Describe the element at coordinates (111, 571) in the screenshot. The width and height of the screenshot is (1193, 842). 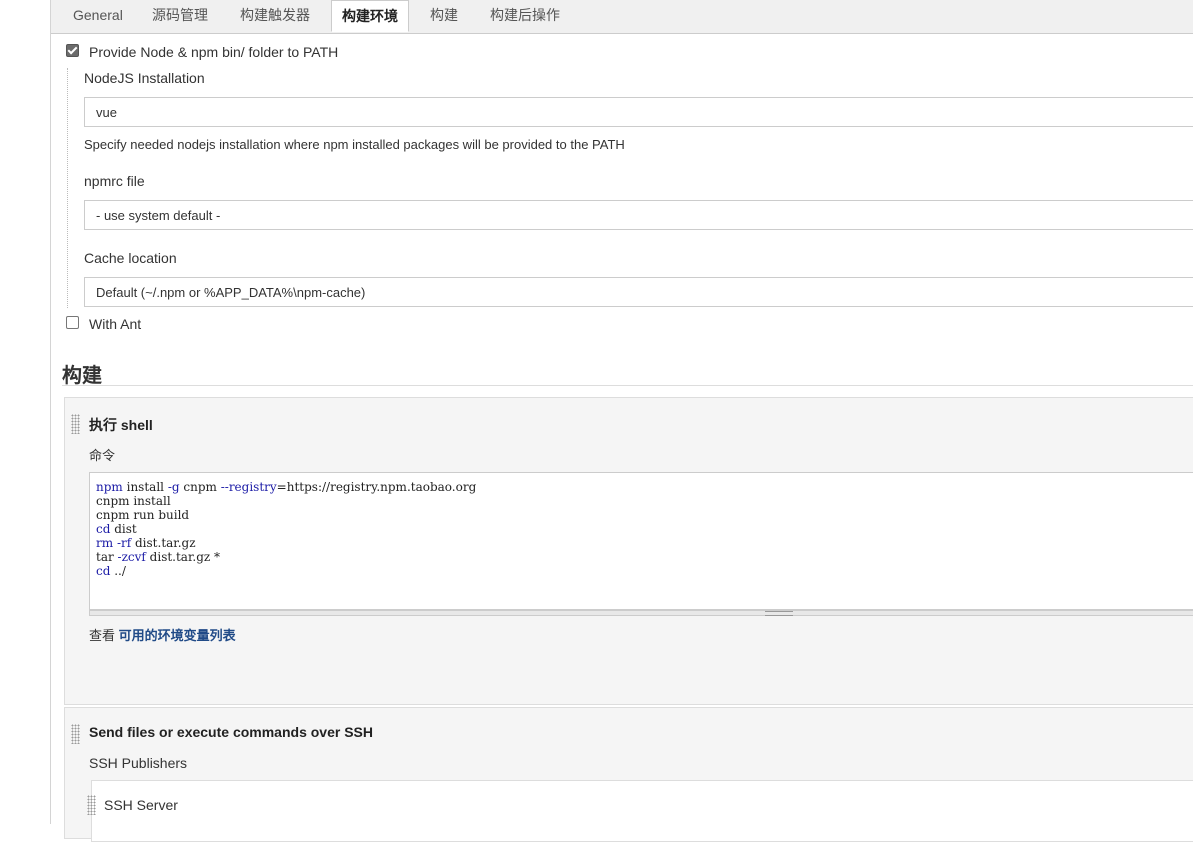
I see `command-line: cd ../` at that location.